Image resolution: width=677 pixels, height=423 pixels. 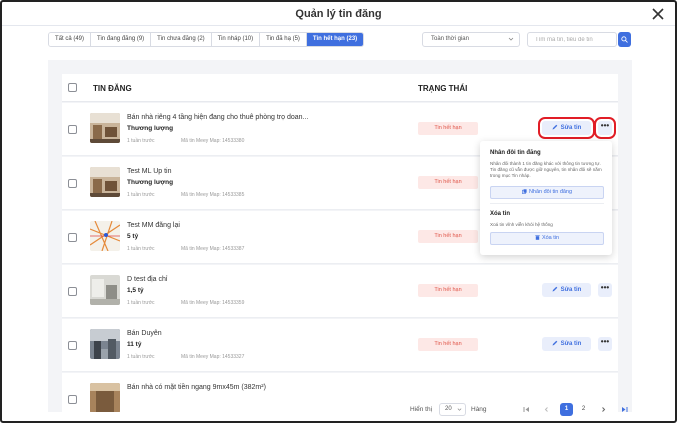 I want to click on duplicate-post-button: Nhân đôi tin đăng, so click(x=547, y=192).